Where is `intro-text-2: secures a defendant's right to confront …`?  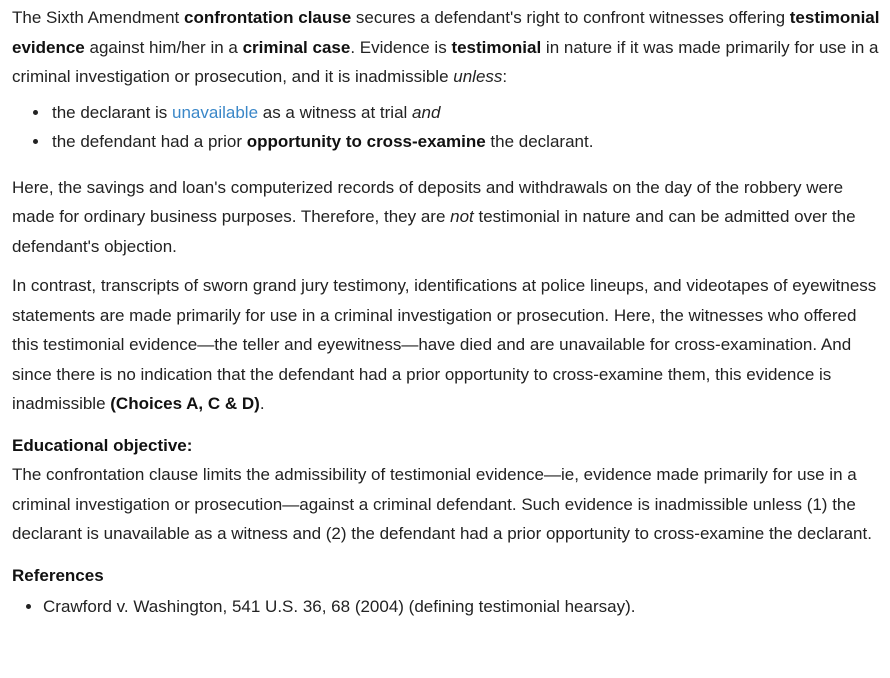
intro-text-2: secures a defendant's right to confront … is located at coordinates (570, 17).